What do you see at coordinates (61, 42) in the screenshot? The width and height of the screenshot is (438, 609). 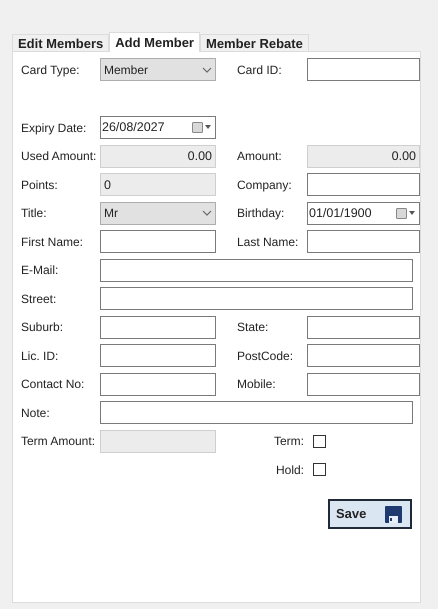 I see `tab: Edit Members` at bounding box center [61, 42].